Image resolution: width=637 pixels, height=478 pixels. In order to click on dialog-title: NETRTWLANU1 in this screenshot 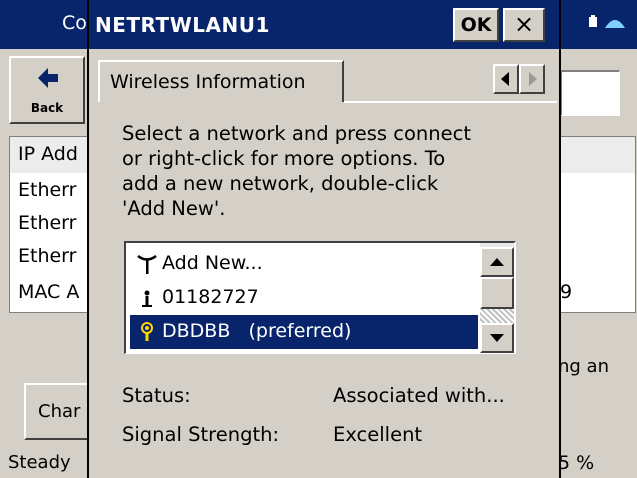, I will do `click(182, 25)`.